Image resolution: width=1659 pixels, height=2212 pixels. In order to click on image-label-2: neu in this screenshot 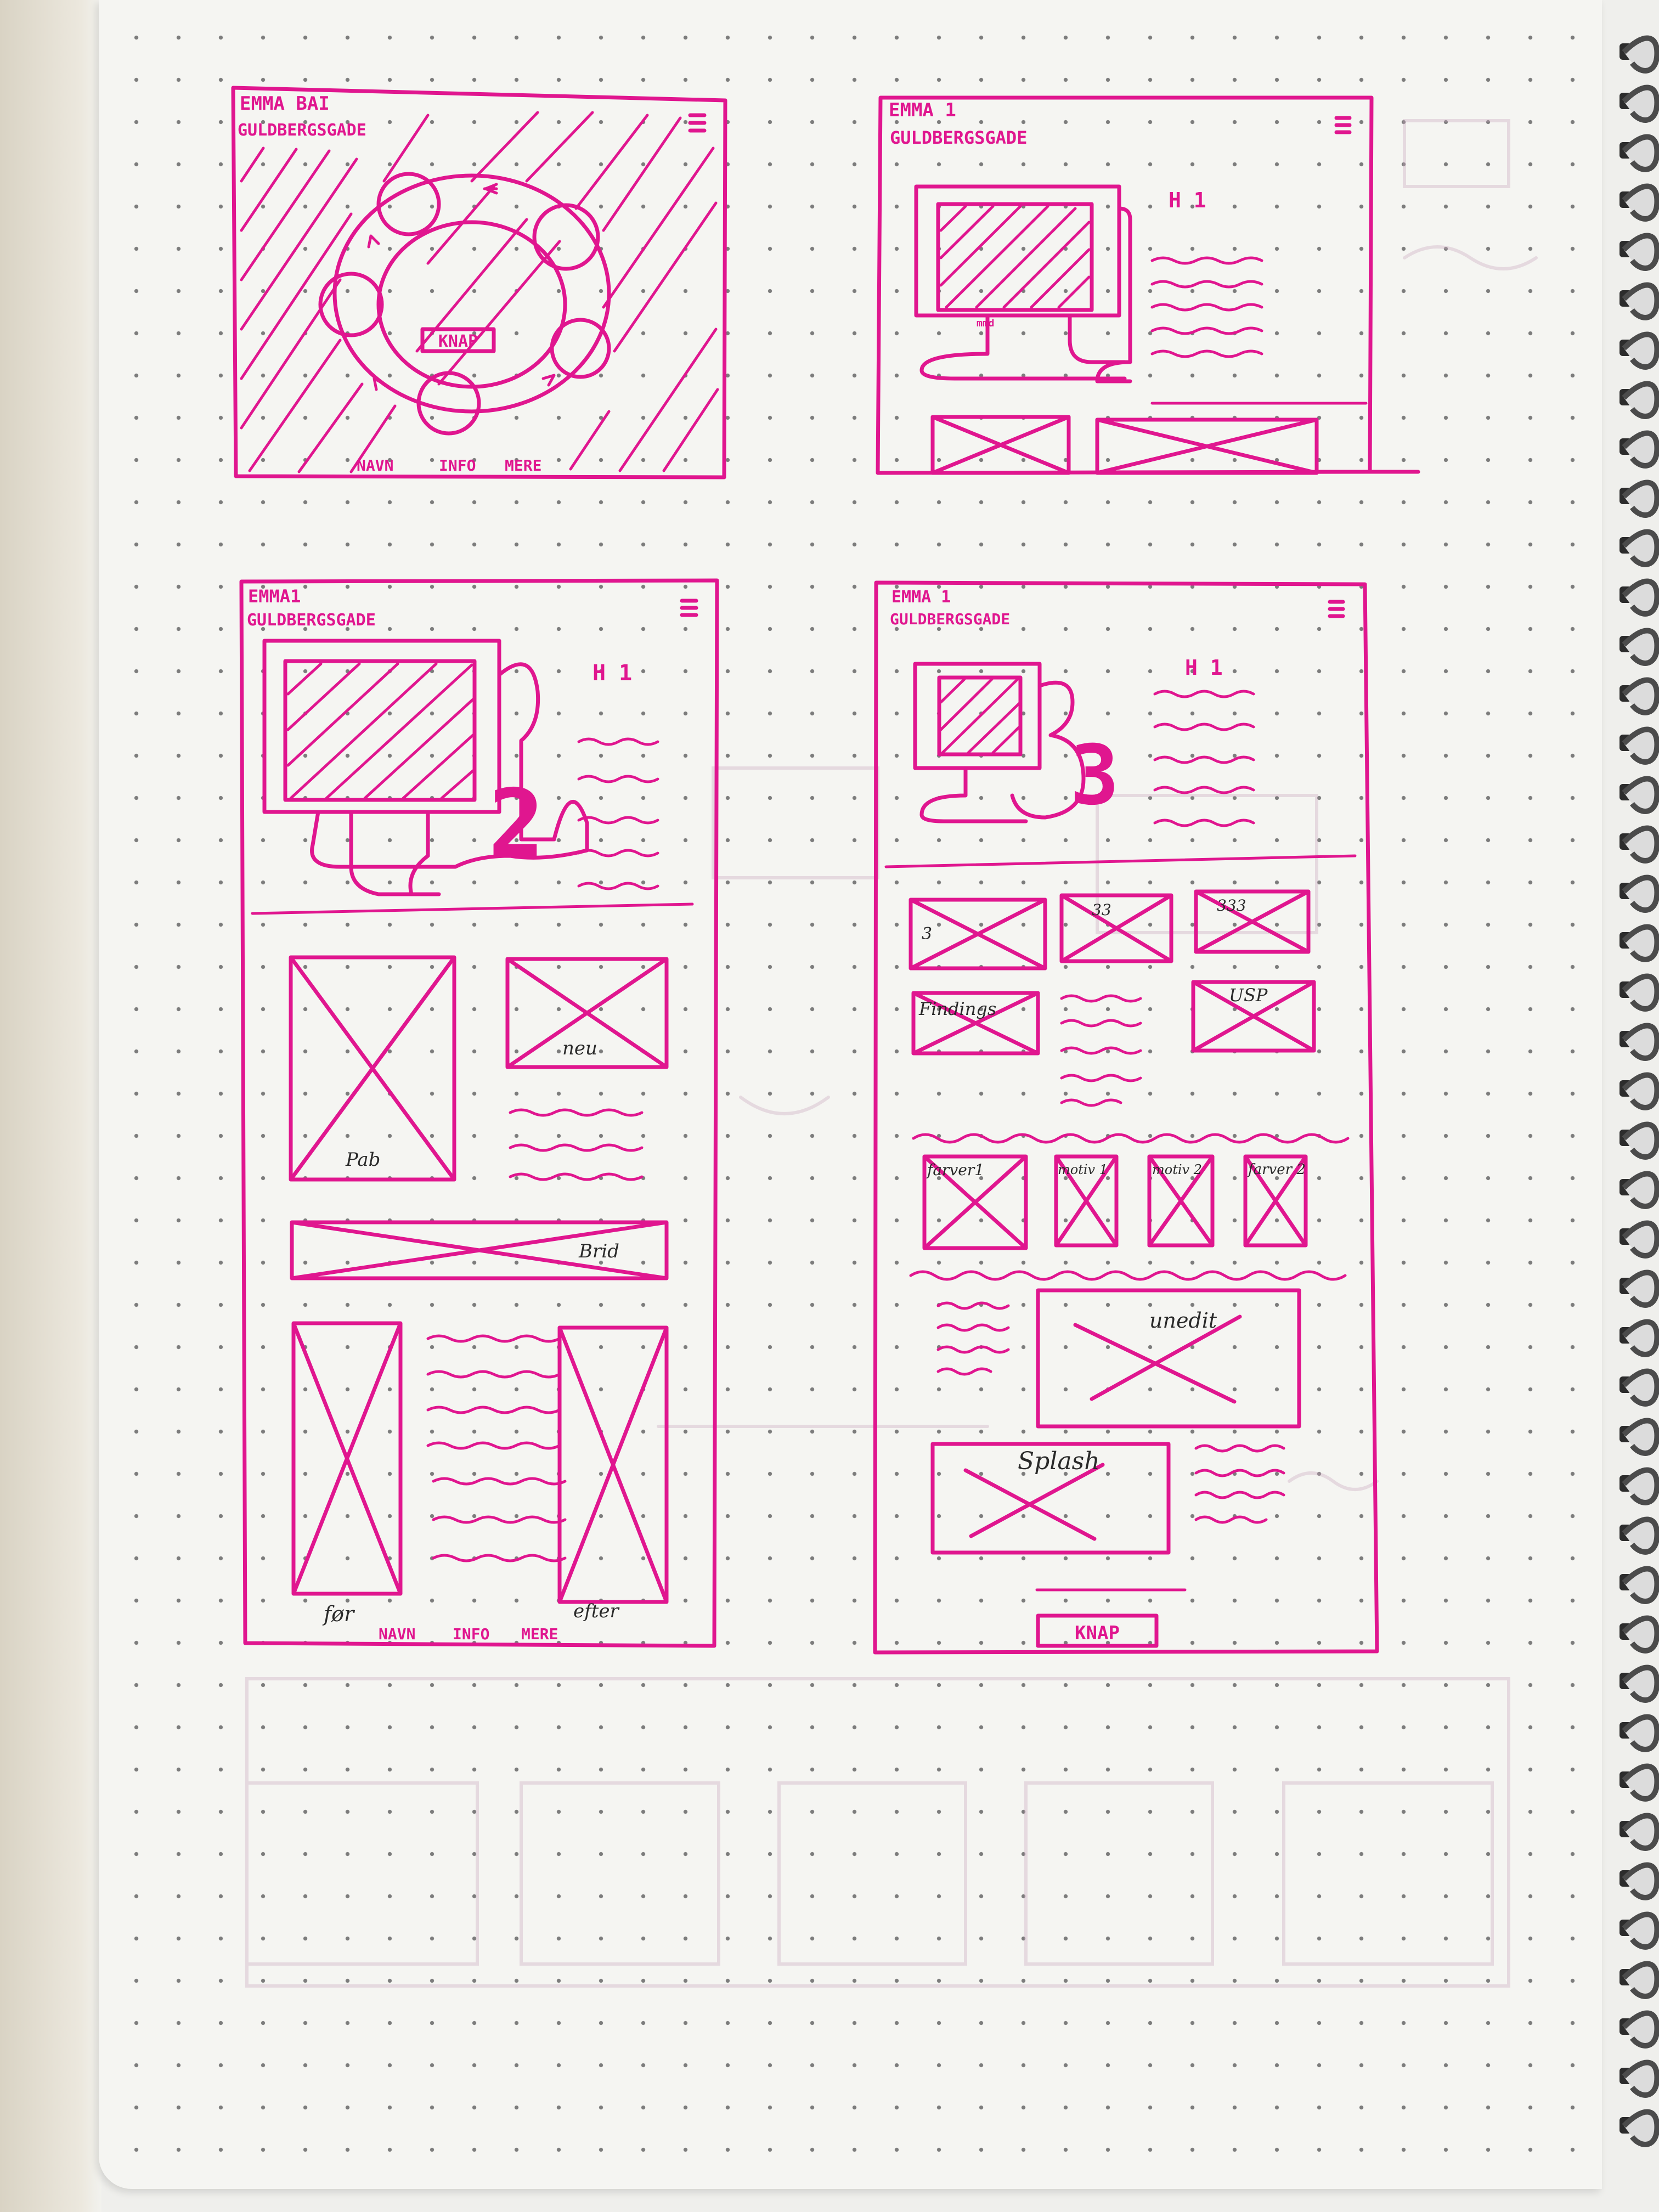, I will do `click(579, 1048)`.